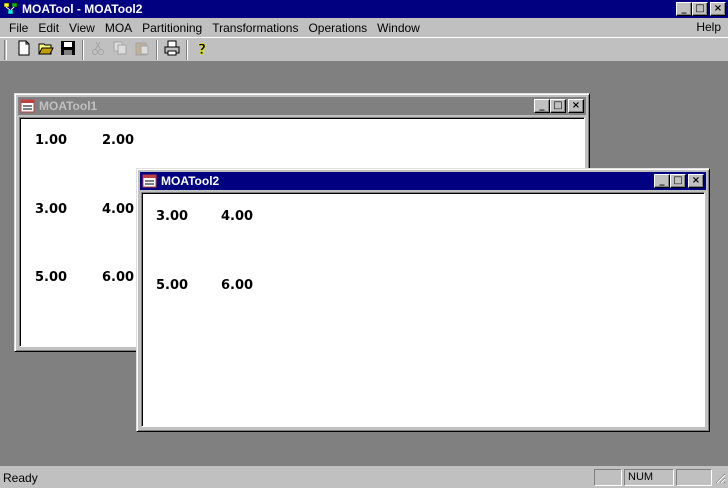 This screenshot has height=488, width=728. Describe the element at coordinates (118, 28) in the screenshot. I see `menu-moa: MOA` at that location.